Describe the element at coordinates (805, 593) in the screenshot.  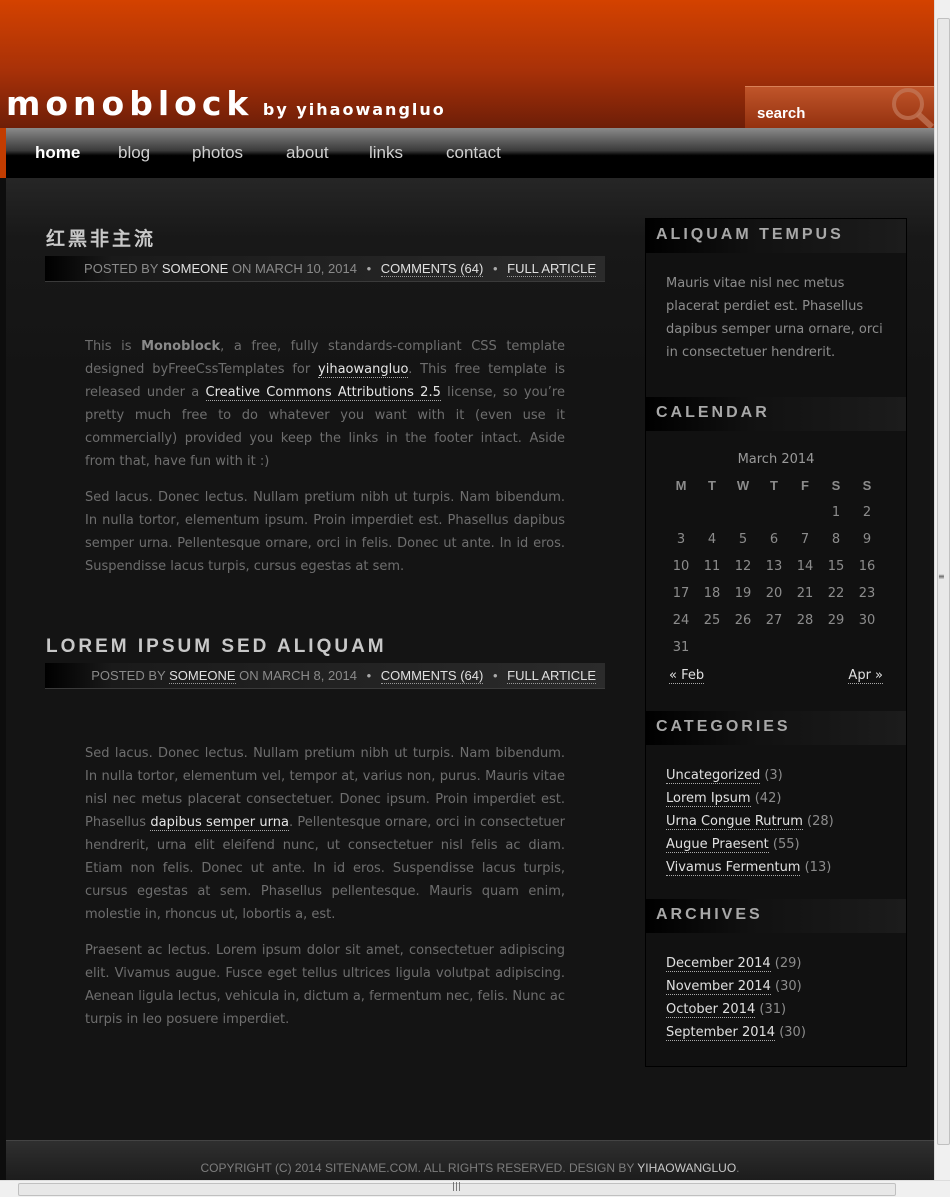
I see `calendar-day: 21` at that location.